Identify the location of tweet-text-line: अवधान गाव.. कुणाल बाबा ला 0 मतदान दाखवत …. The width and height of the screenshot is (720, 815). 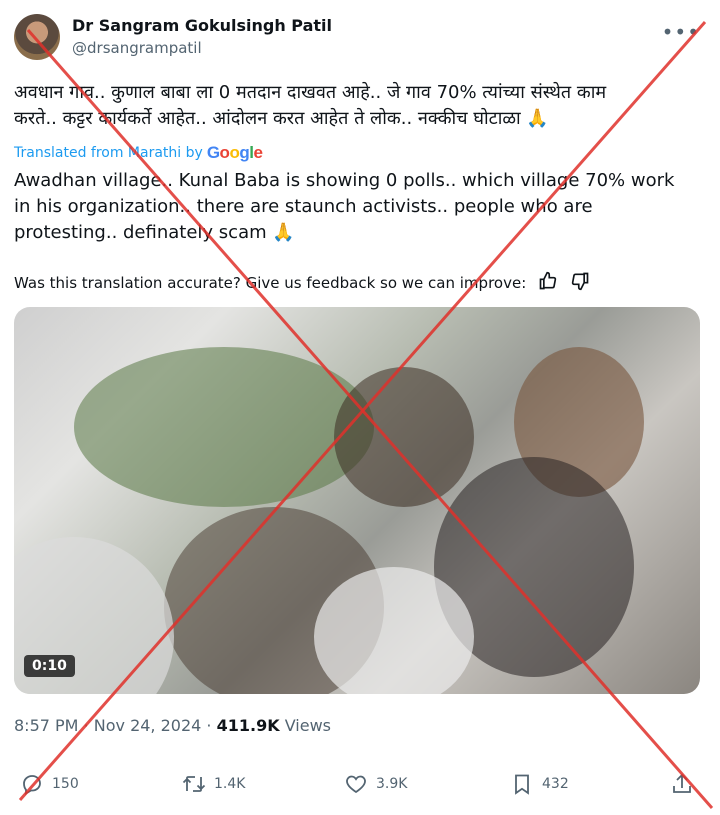
(310, 92).